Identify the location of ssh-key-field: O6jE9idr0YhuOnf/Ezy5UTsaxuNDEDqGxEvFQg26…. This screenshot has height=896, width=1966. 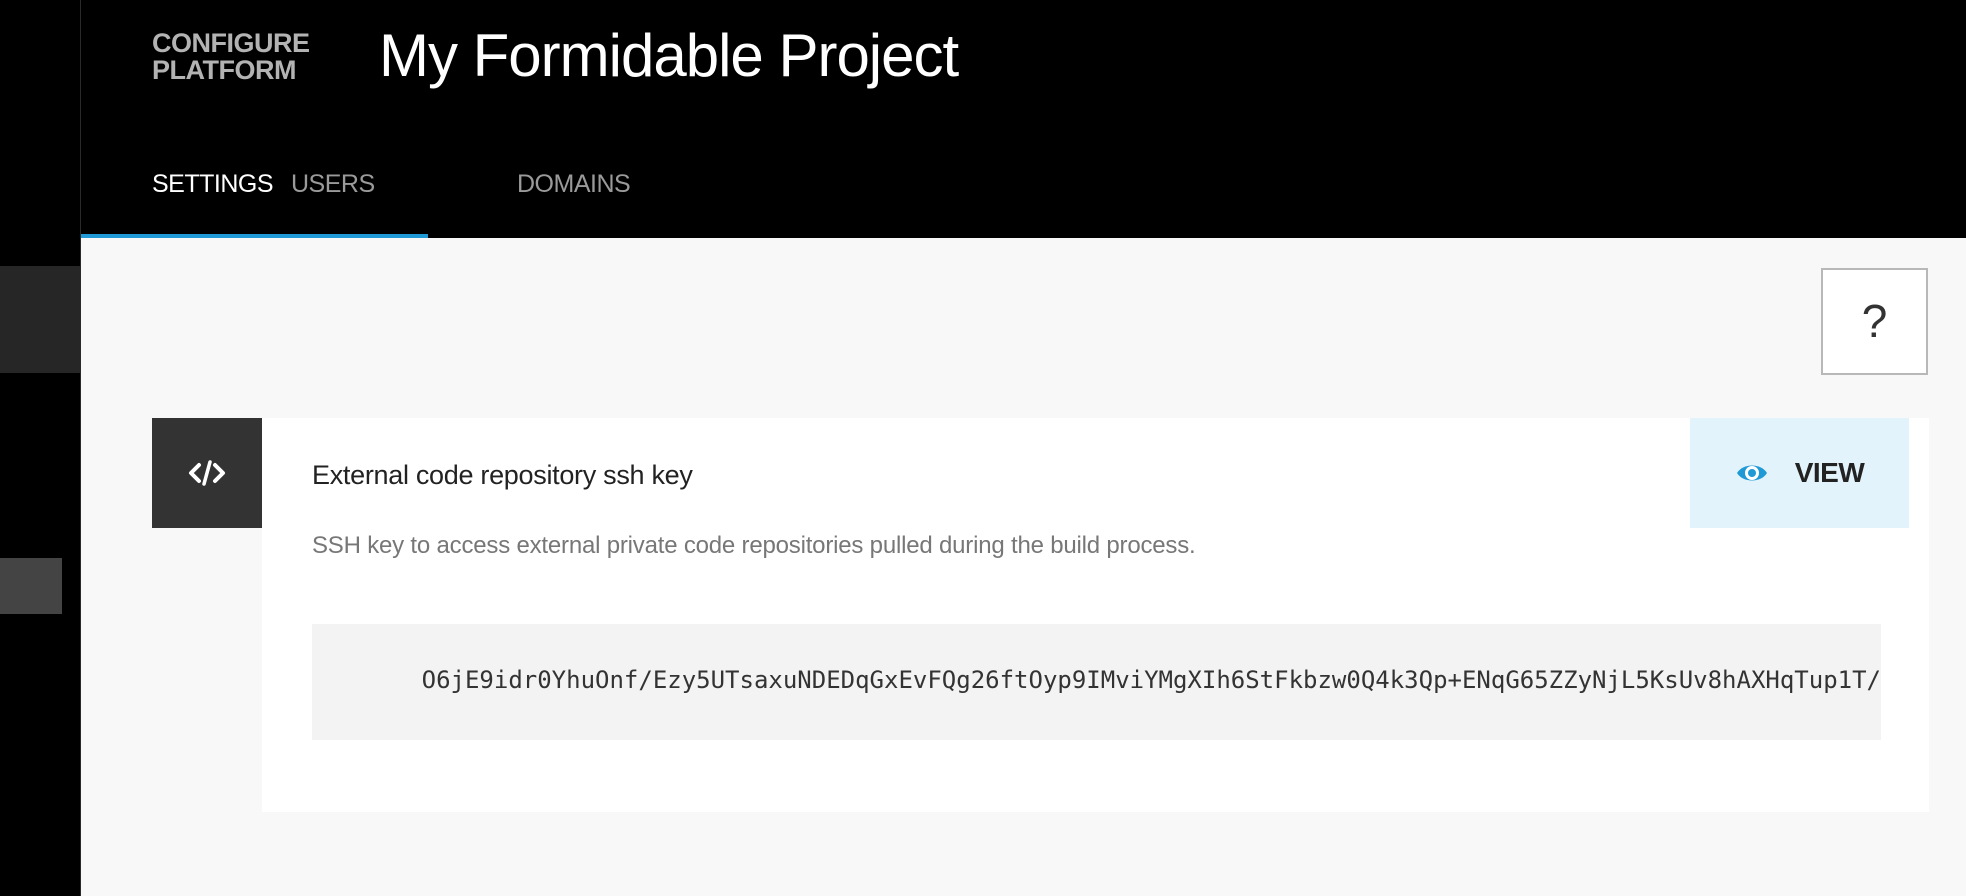
(1096, 682).